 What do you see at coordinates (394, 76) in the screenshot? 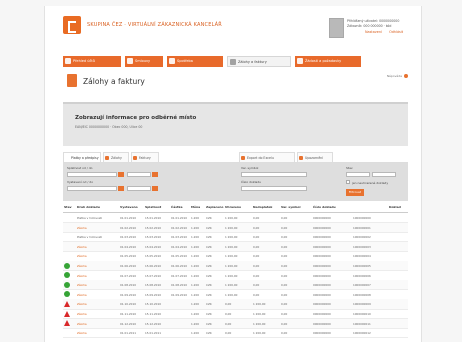
I see `help-label: Nápověda` at bounding box center [394, 76].